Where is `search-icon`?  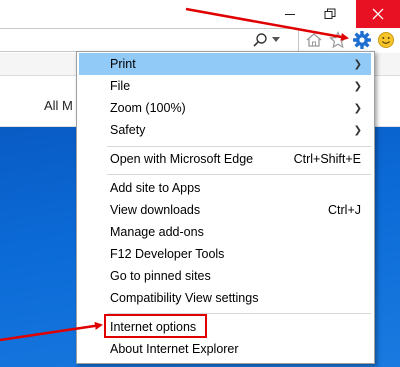
search-icon is located at coordinates (260, 40).